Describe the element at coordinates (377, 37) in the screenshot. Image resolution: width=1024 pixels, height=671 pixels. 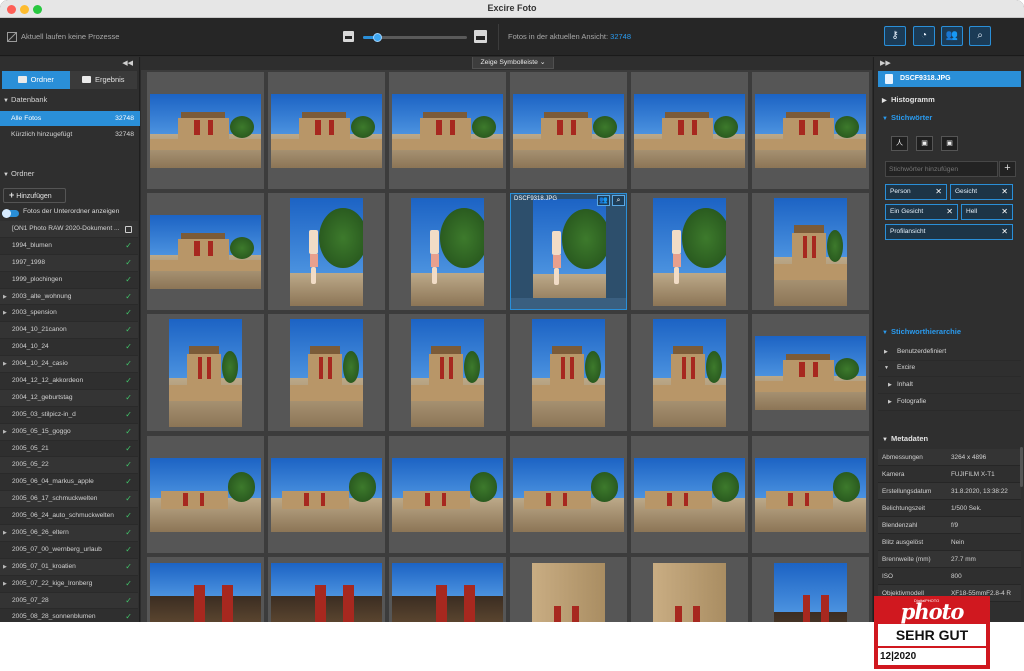
I see `slider-handle` at that location.